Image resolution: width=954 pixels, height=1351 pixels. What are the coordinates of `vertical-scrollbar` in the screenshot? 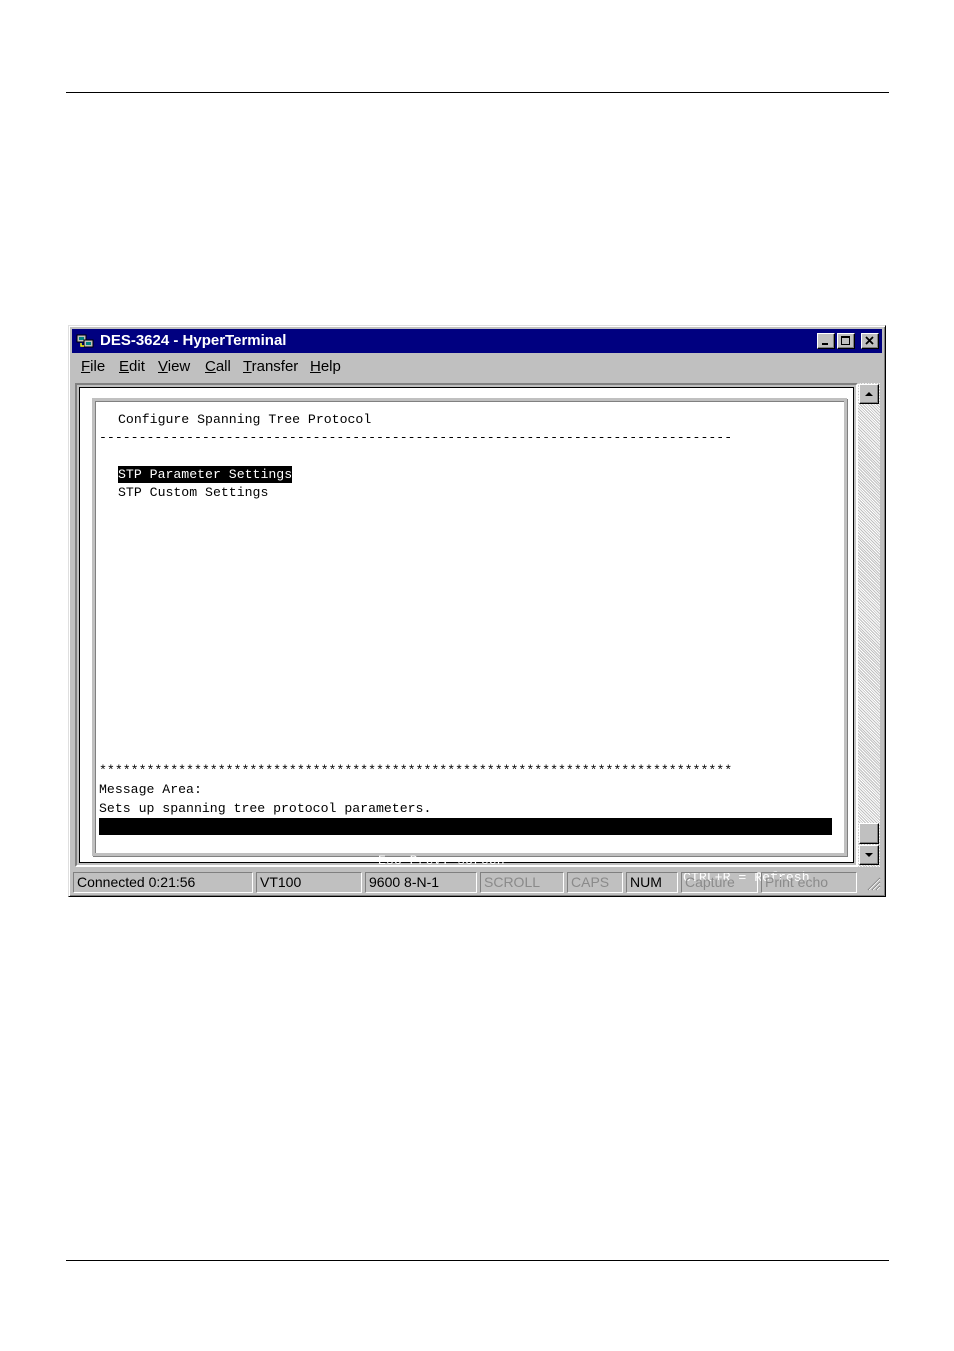 It's located at (869, 625).